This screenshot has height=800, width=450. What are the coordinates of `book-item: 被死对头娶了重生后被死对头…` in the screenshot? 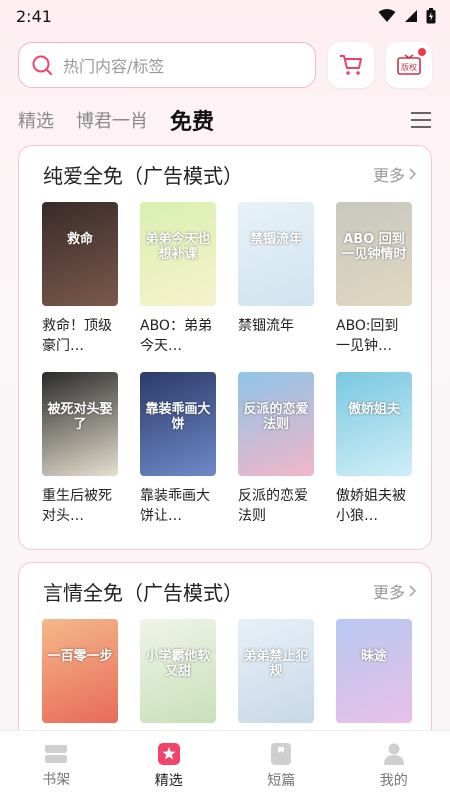 It's located at (80, 449).